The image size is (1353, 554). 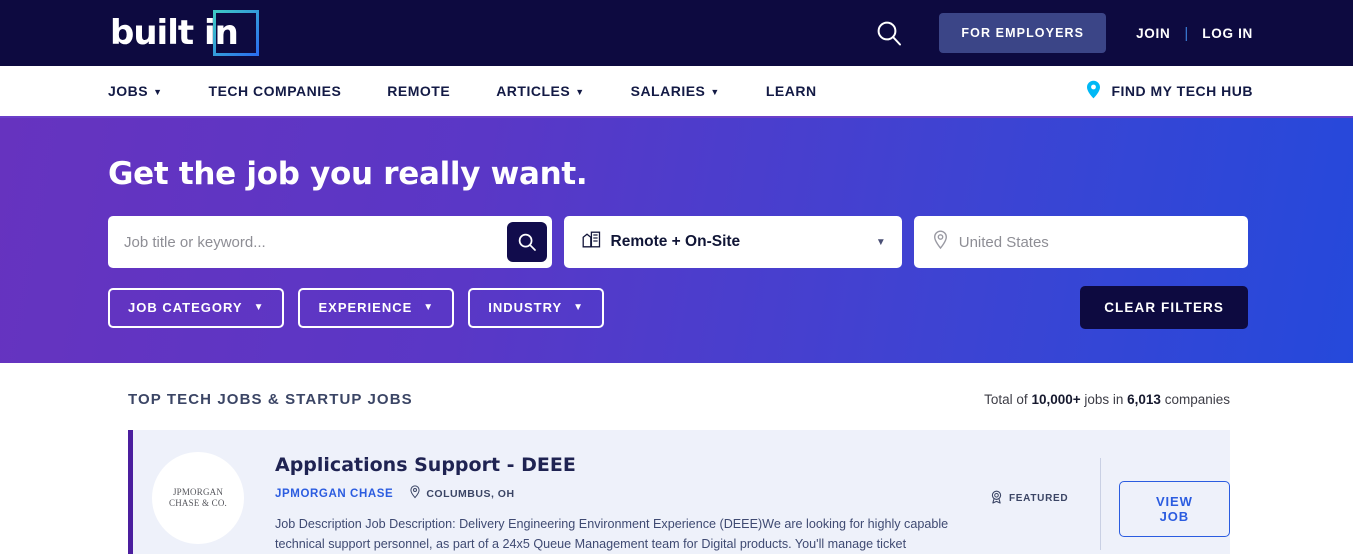 I want to click on nav-label: ARTICLES, so click(x=533, y=91).